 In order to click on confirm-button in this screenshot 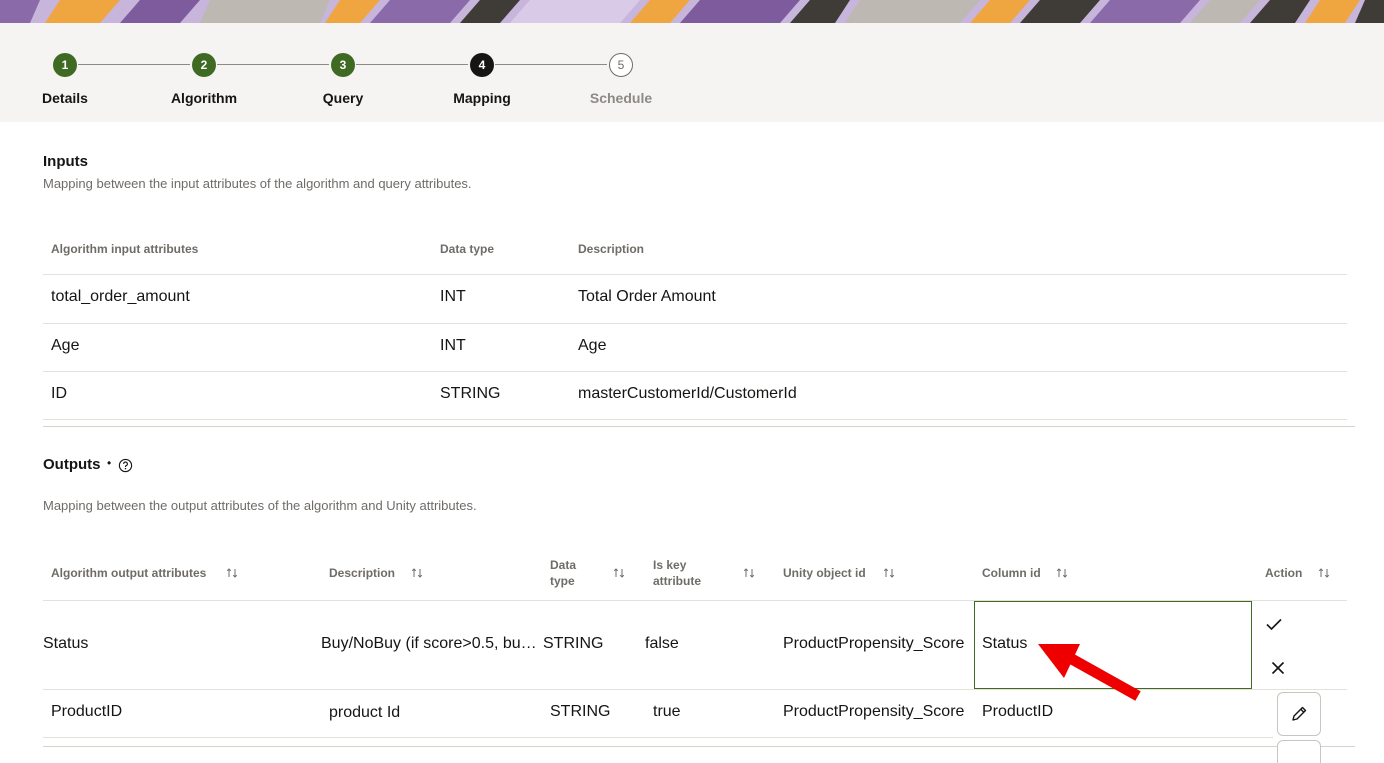, I will do `click(1274, 624)`.